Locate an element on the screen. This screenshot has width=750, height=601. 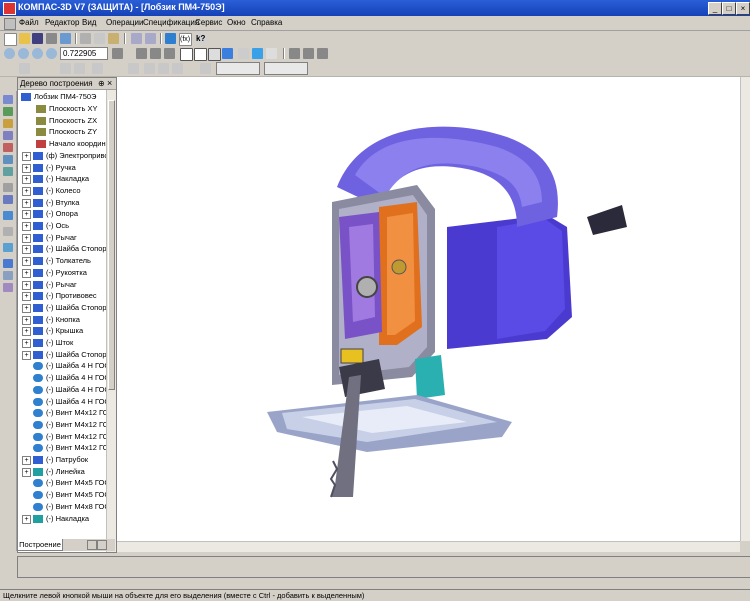
tree-item: Плоскость ZX is located at coordinates (62, 120).